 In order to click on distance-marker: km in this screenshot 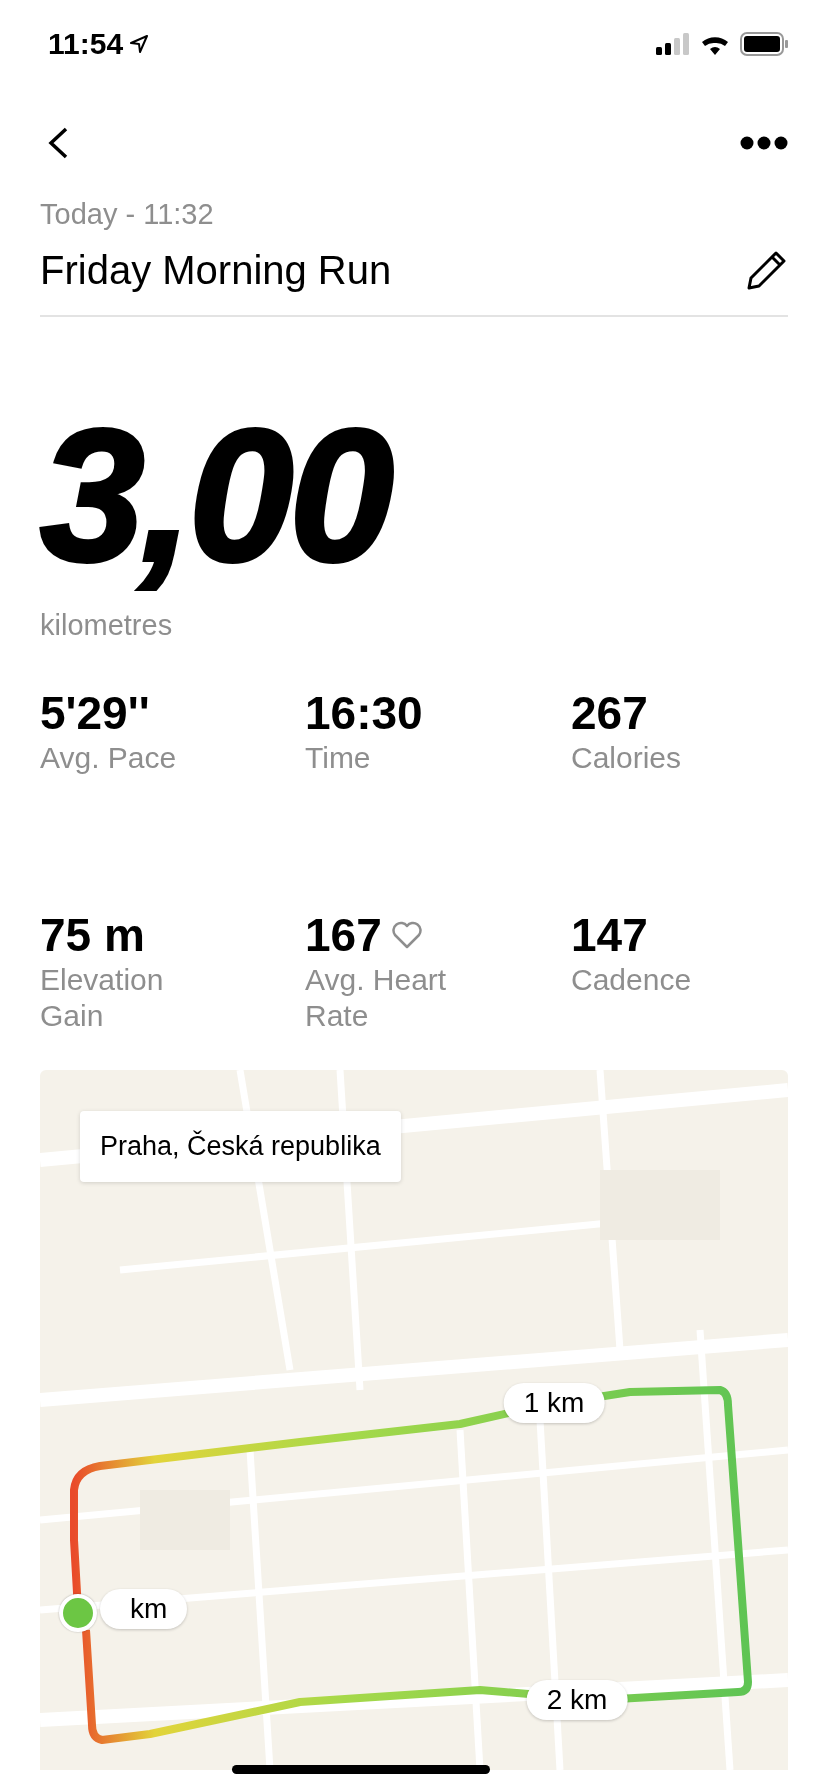, I will do `click(144, 1609)`.